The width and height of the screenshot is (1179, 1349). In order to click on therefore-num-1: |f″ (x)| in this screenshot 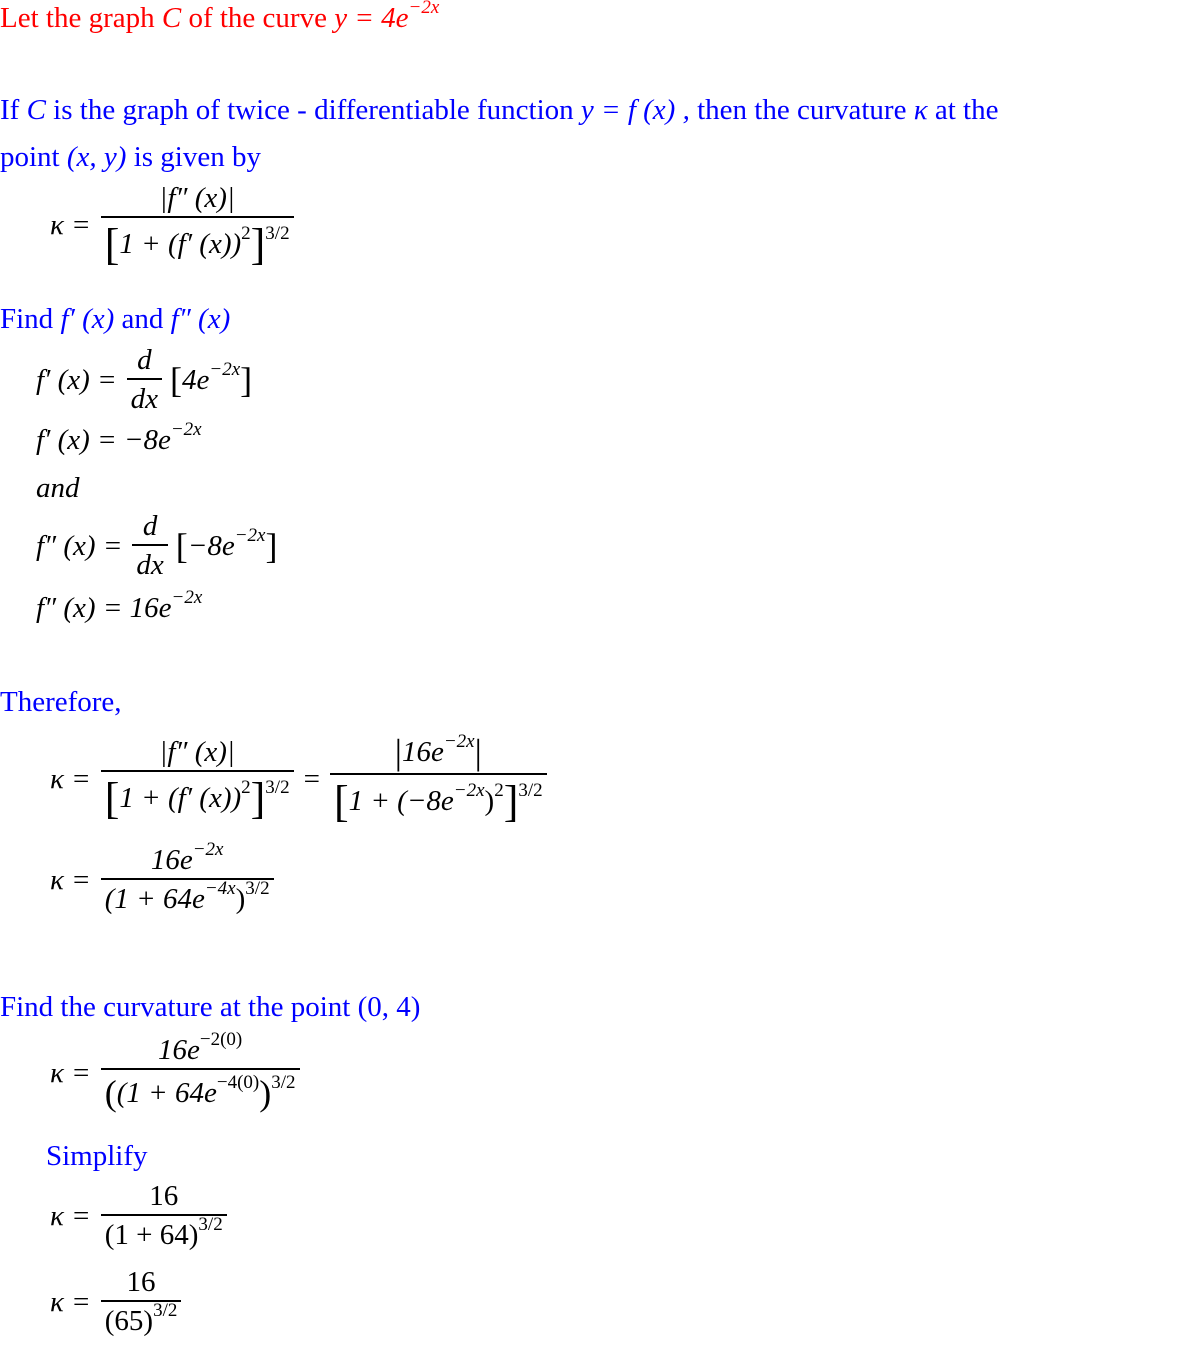, I will do `click(197, 751)`.